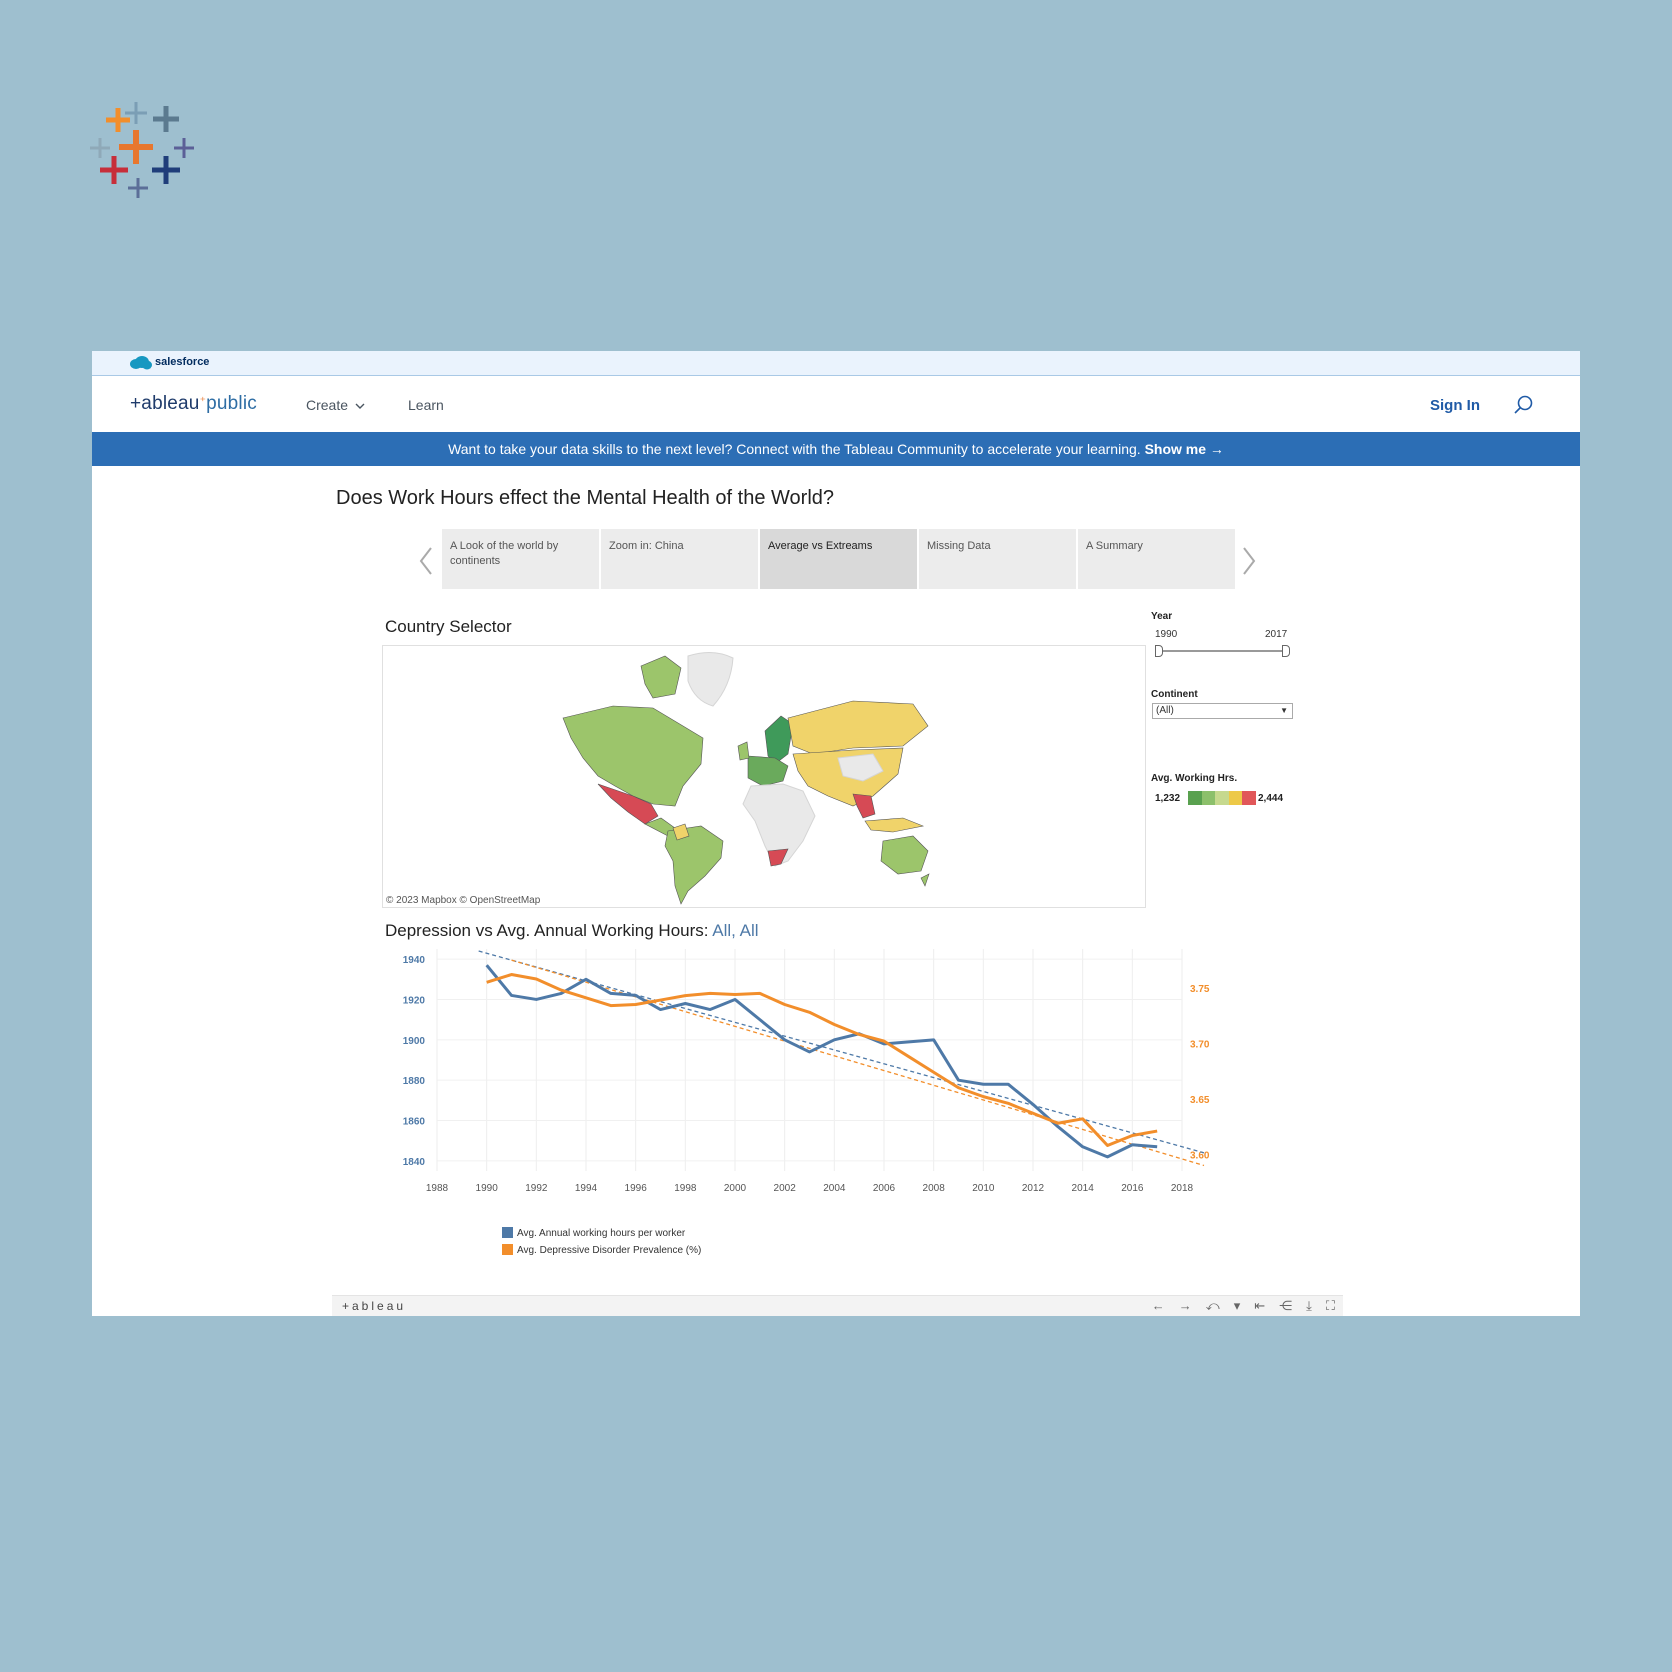 This screenshot has height=1672, width=1672. I want to click on search-icon, so click(1523, 405).